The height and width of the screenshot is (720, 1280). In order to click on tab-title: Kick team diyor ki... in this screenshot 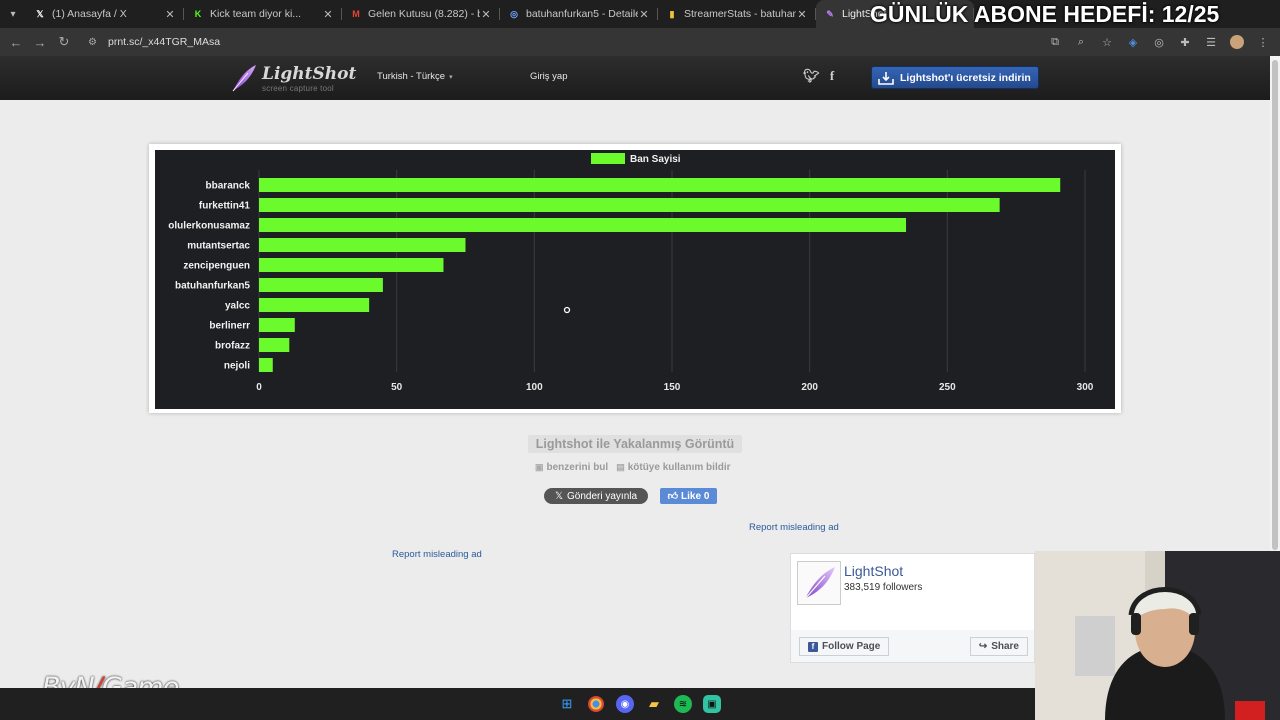, I will do `click(256, 14)`.